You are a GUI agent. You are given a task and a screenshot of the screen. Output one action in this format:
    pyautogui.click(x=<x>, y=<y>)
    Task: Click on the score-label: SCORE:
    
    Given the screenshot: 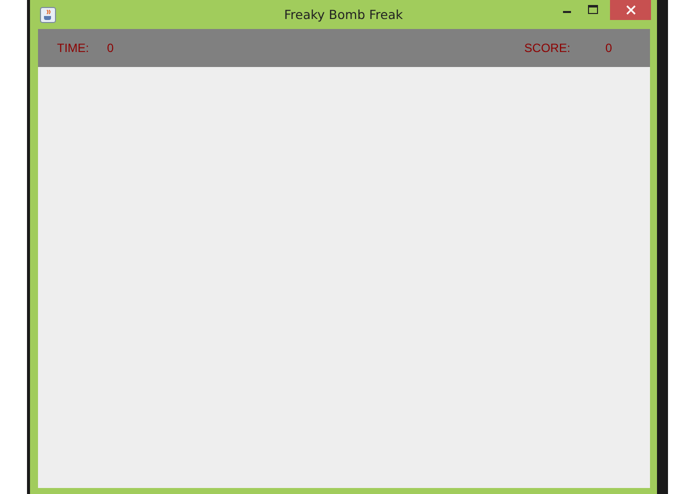 What is the action you would take?
    pyautogui.click(x=547, y=48)
    